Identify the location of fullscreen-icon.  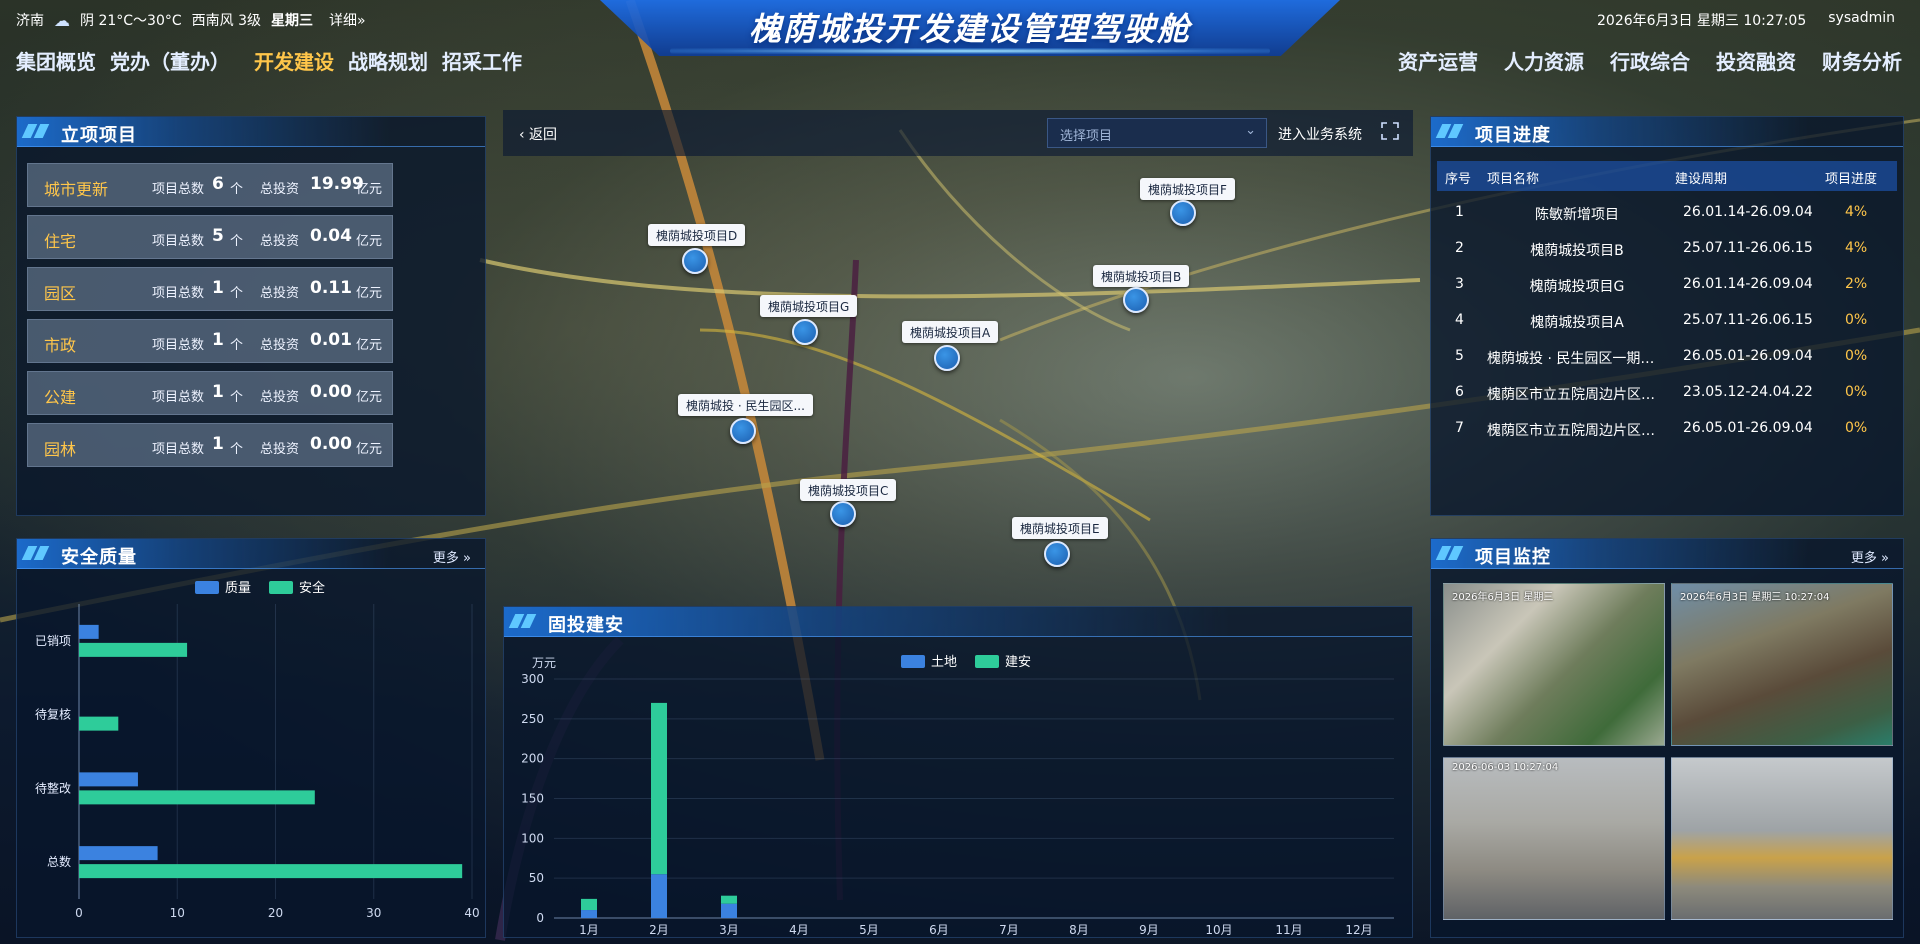
(1390, 131).